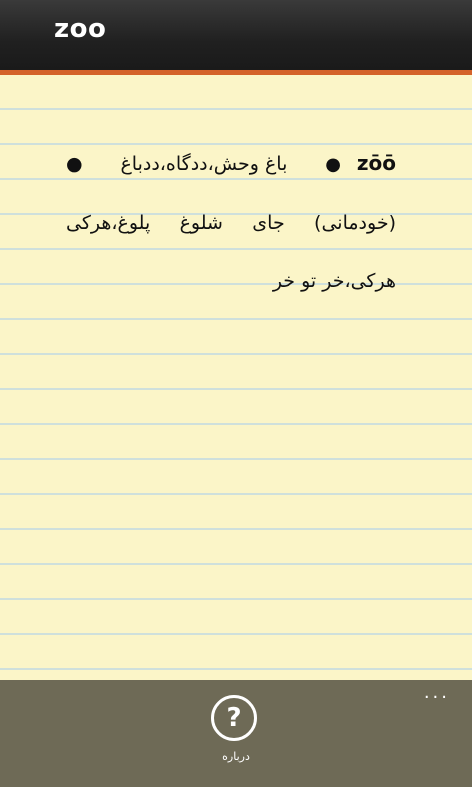  I want to click on application-bar: ... ? درباره, so click(236, 733).